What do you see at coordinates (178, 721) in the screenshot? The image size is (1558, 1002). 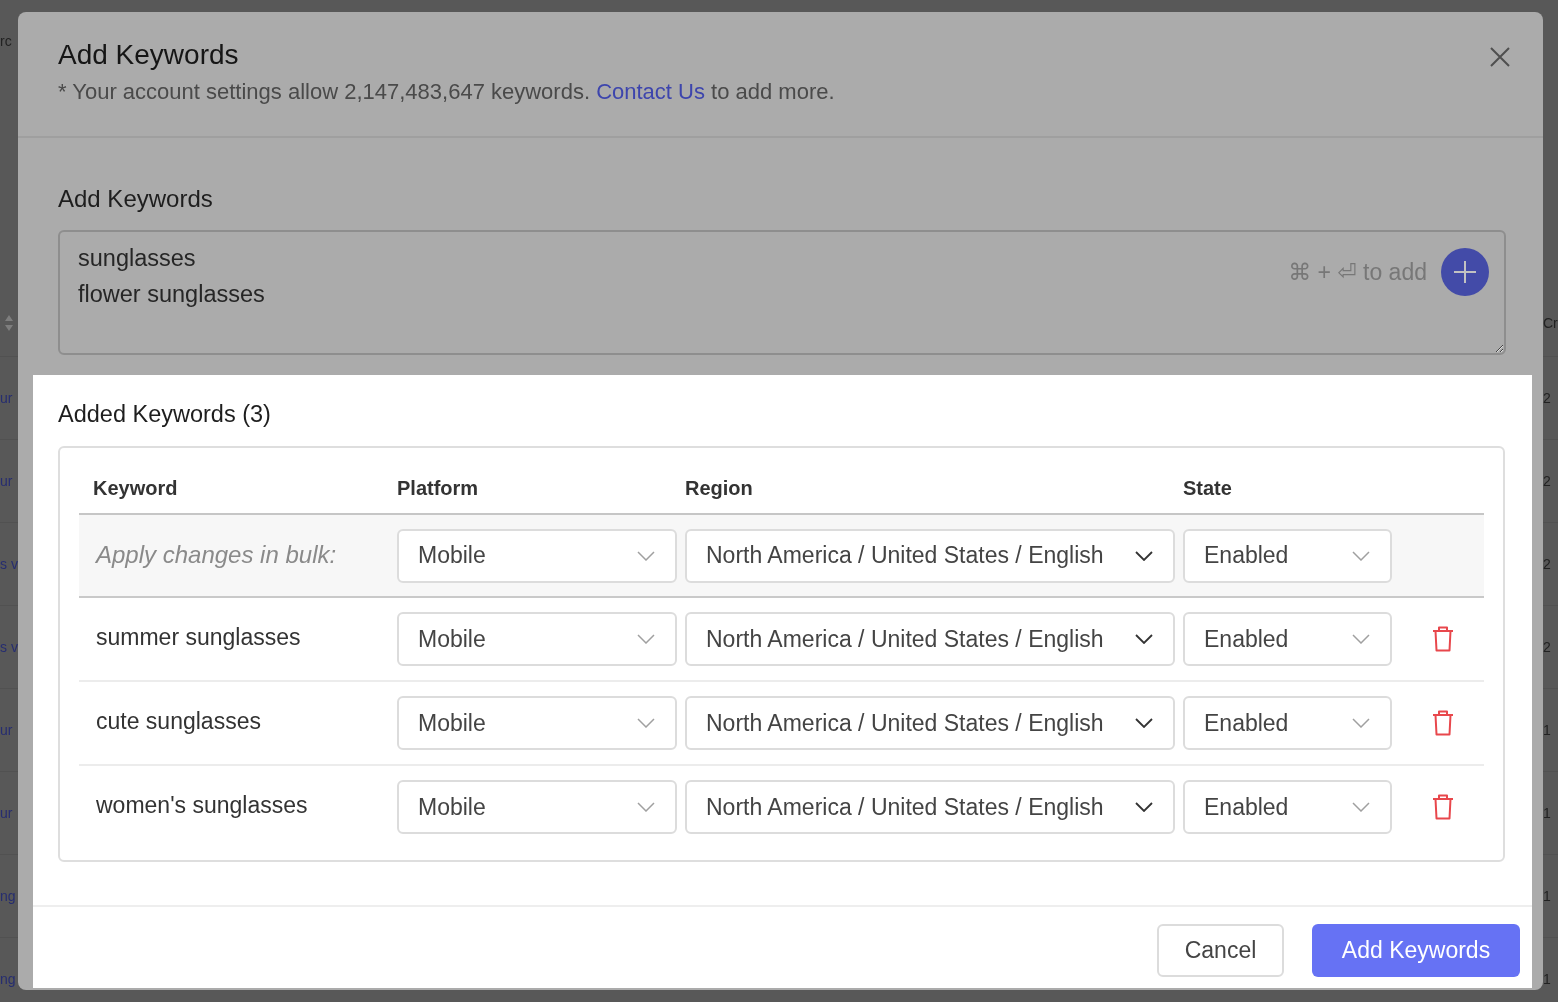 I see `keyword-text: cute sunglasses` at bounding box center [178, 721].